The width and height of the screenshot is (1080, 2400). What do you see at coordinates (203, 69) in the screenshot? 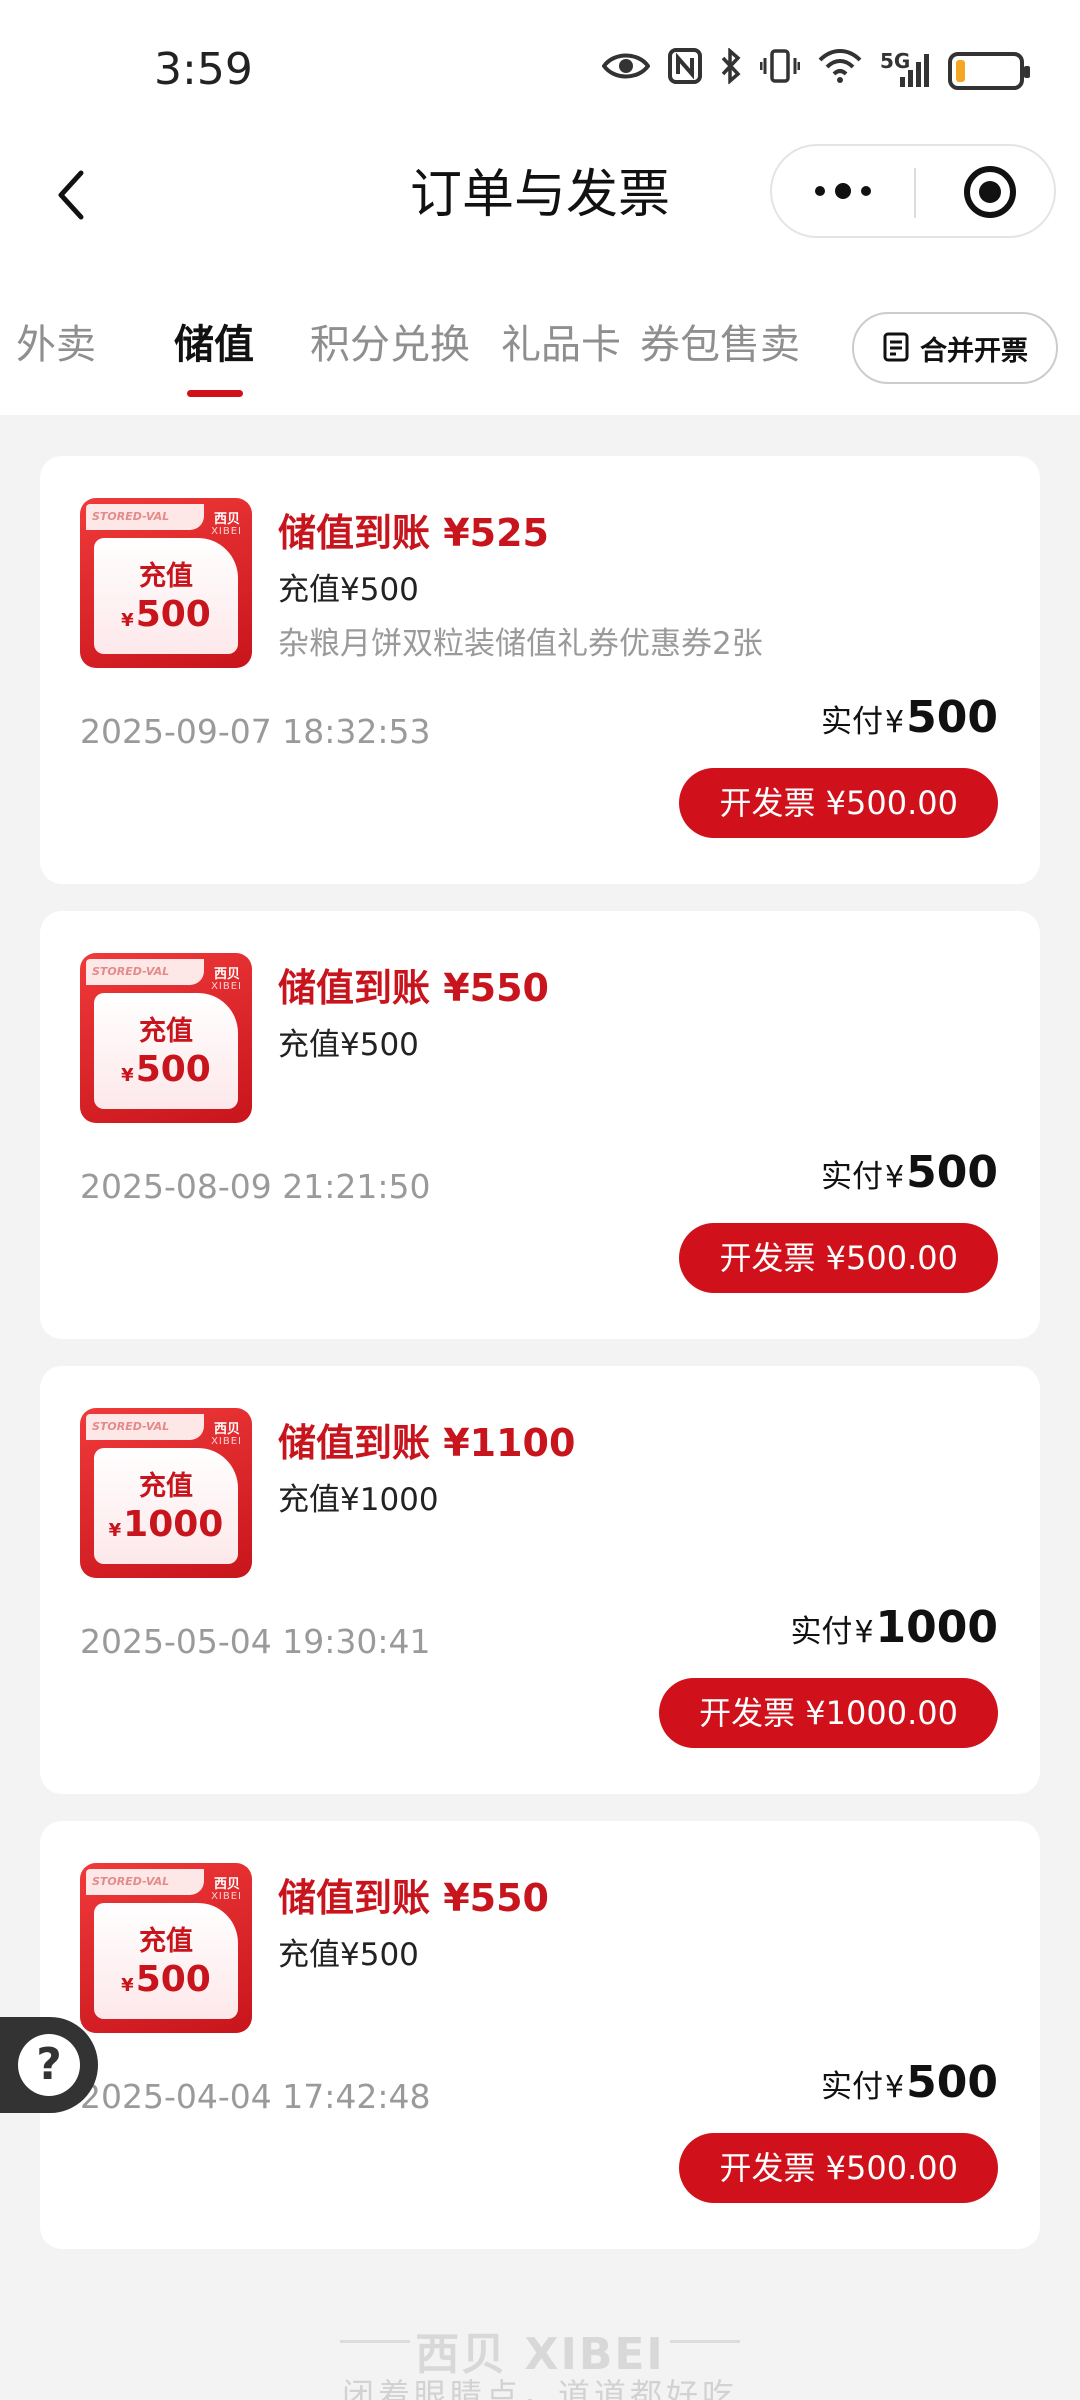
I see `status-time: 3:59` at bounding box center [203, 69].